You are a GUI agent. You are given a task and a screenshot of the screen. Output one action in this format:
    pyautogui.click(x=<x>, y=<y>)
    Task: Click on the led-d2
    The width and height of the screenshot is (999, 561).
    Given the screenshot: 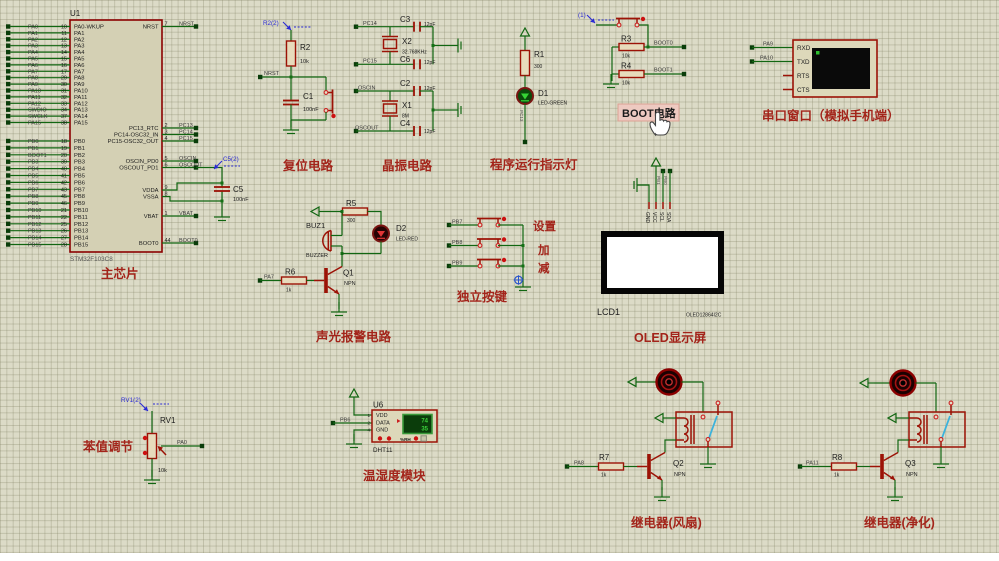 What is the action you would take?
    pyautogui.click(x=381, y=233)
    